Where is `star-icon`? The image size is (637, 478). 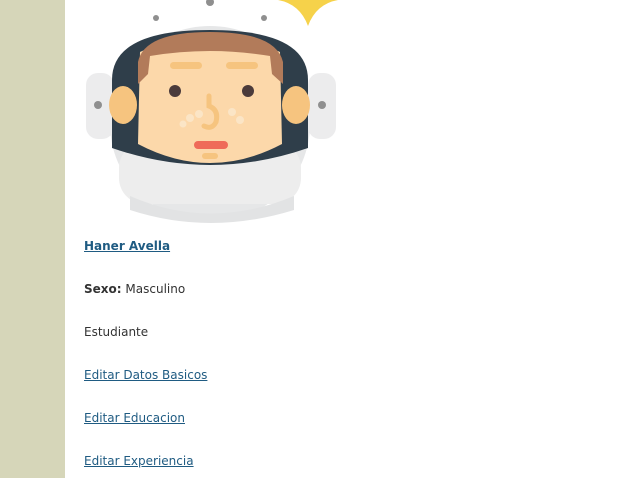 star-icon is located at coordinates (308, 13).